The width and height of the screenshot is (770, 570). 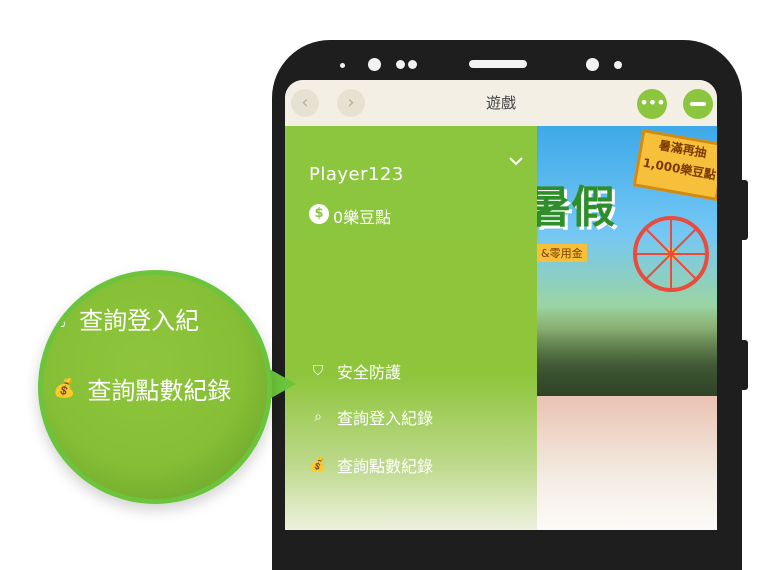 I want to click on magnified-login-history: ⌕ 查詢登入紀, so click(x=128, y=318).